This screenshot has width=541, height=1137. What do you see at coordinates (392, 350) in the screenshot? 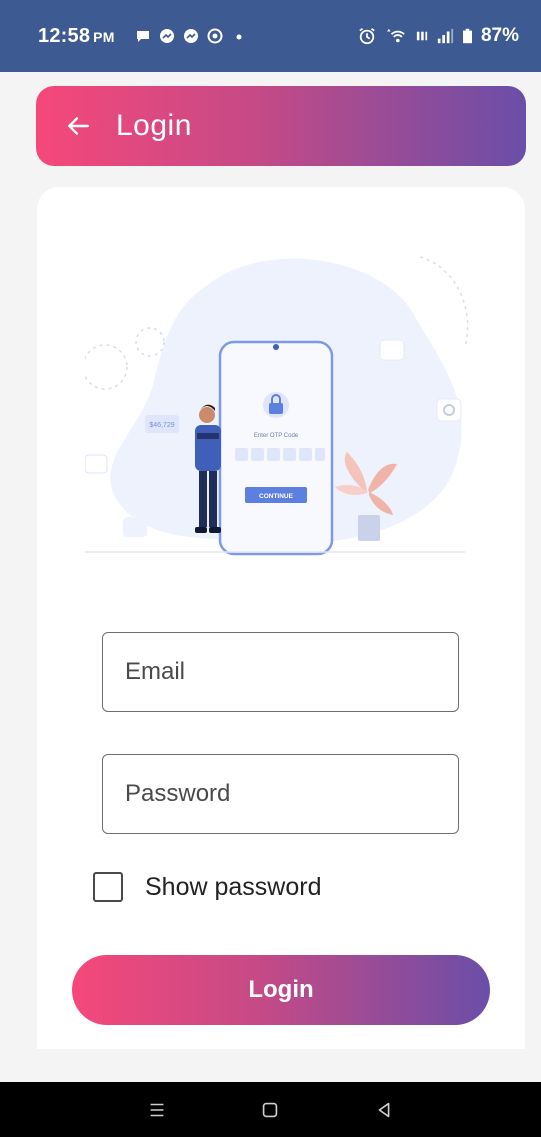
I see `image-chip` at bounding box center [392, 350].